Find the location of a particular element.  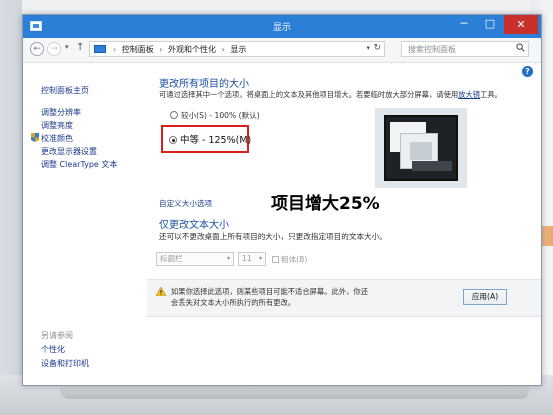

breadcrumb-display: 显示 is located at coordinates (238, 49).